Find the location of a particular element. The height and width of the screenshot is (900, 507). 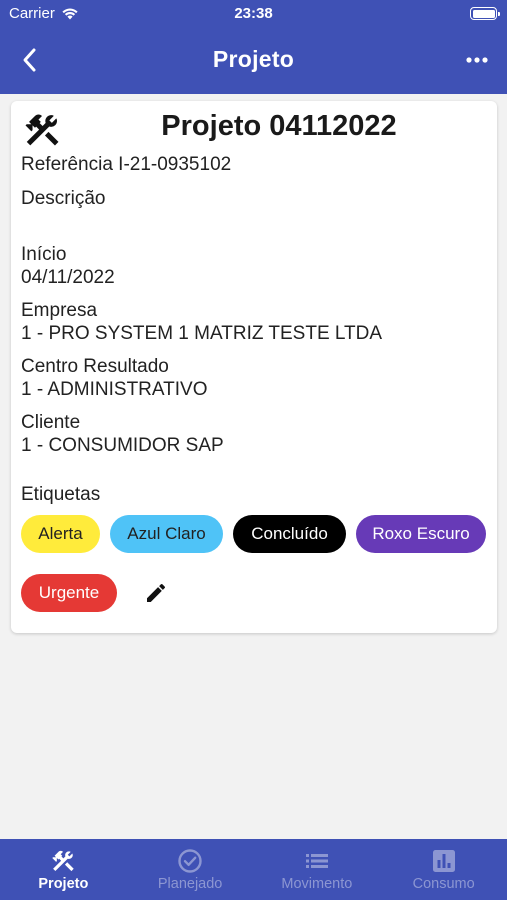

status-time: 23:38 is located at coordinates (253, 13).